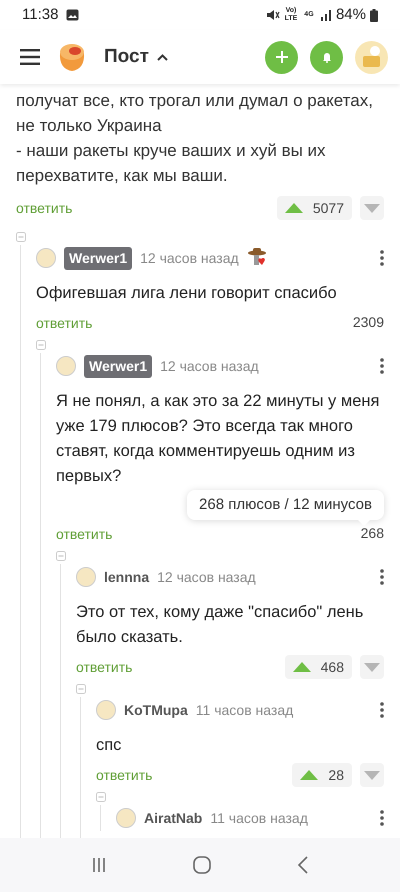 The height and width of the screenshot is (892, 400). I want to click on chevron-up-icon, so click(162, 57).